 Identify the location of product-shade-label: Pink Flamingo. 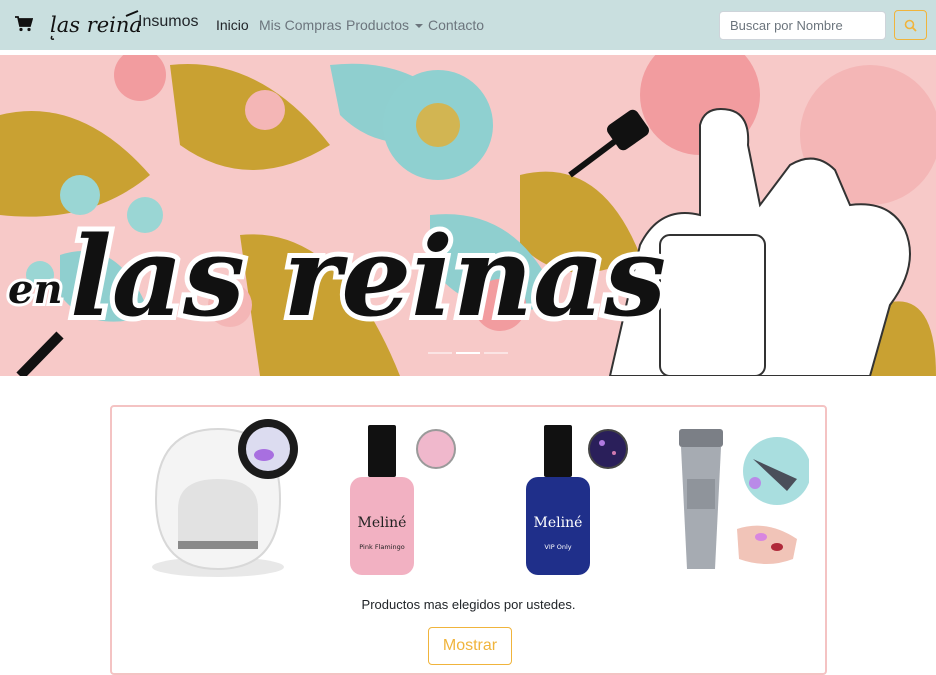
(381, 547).